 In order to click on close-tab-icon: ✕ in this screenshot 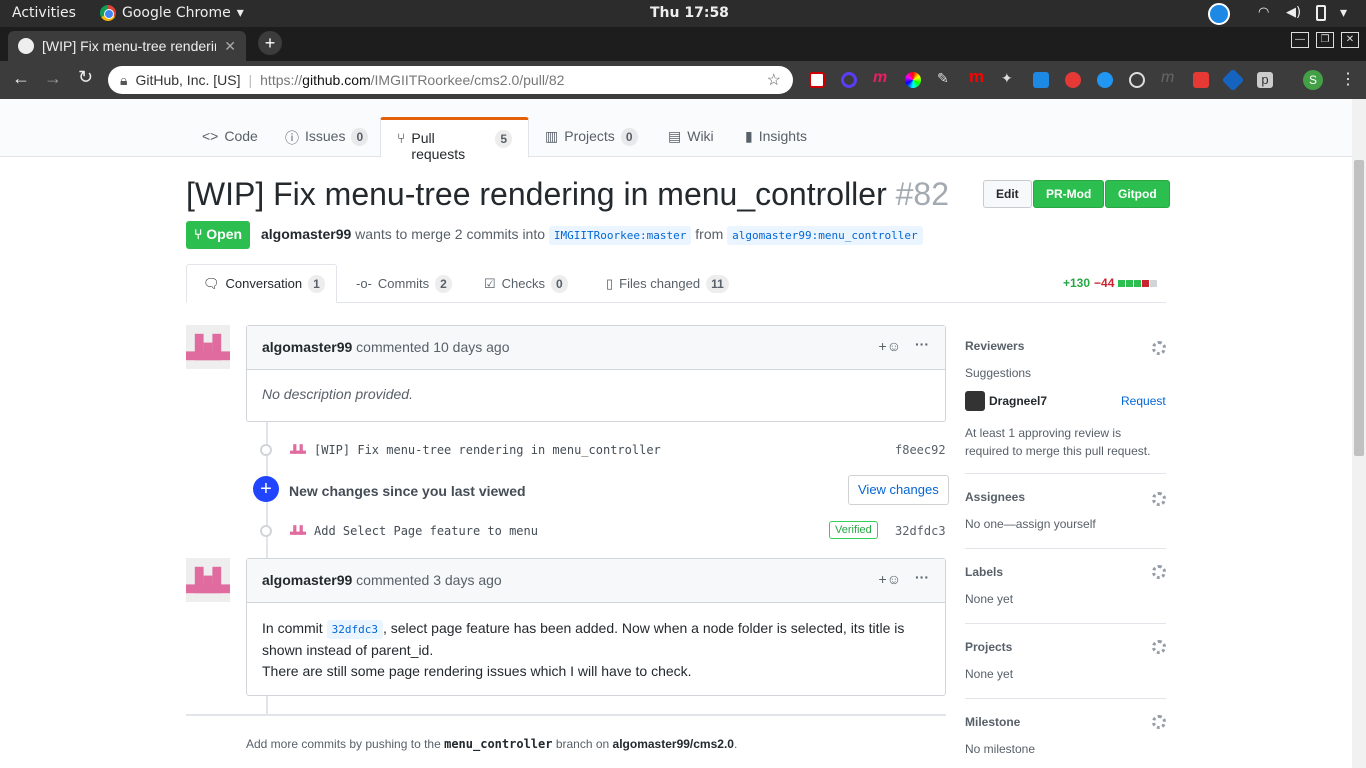, I will do `click(230, 46)`.